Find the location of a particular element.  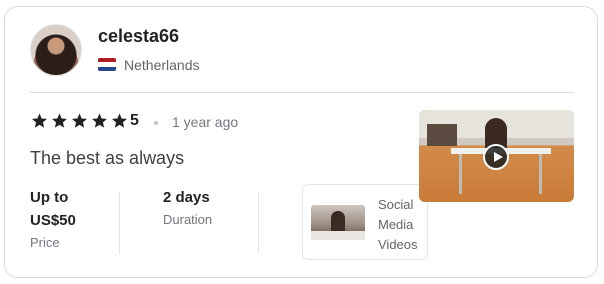

gig-thumbnail is located at coordinates (338, 222).